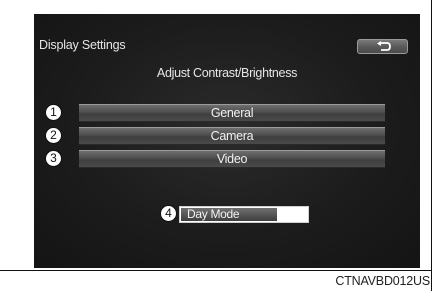  I want to click on back-arrow-icon, so click(384, 46).